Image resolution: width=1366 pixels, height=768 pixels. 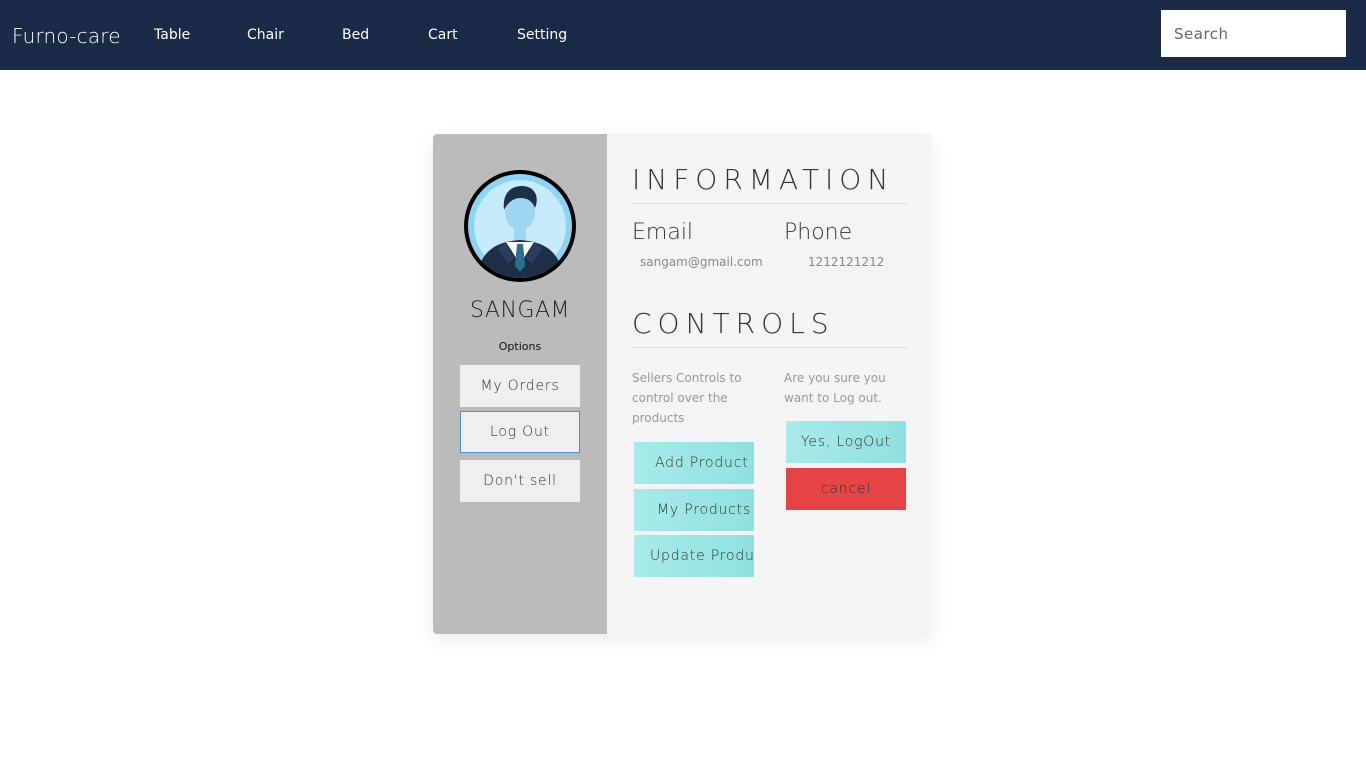 What do you see at coordinates (733, 323) in the screenshot?
I see `controls-heading: CONTROLS` at bounding box center [733, 323].